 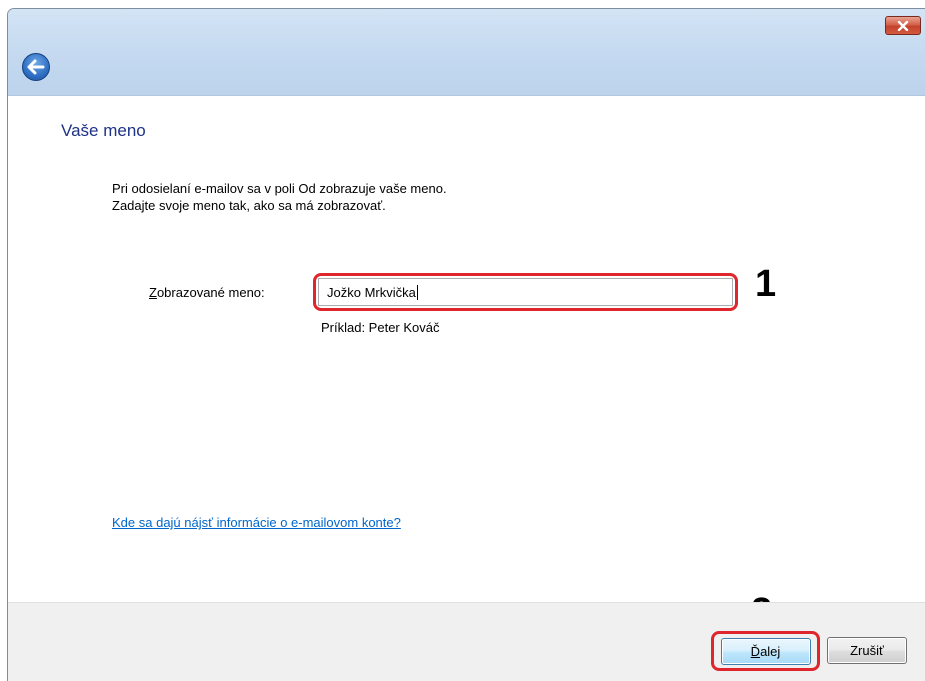 I want to click on page-title: Vaše meno, so click(x=103, y=130).